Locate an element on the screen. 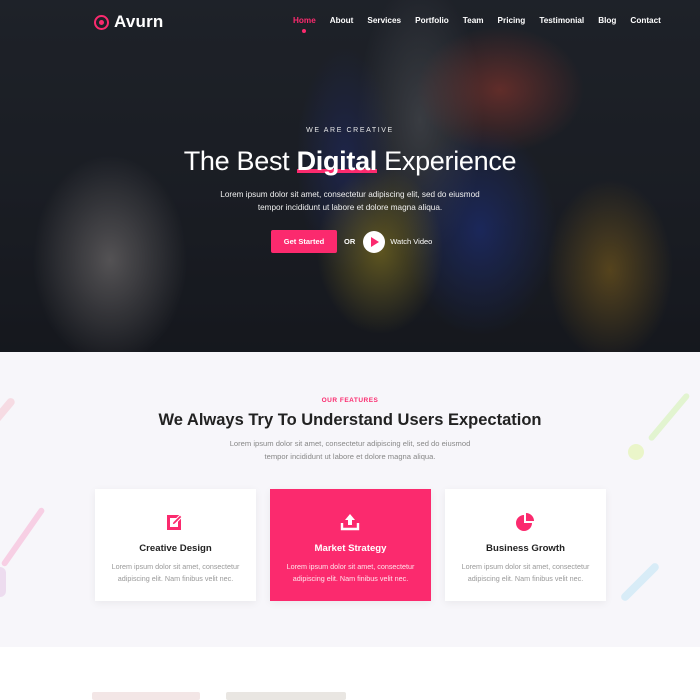 This screenshot has width=700, height=700. features-title-highlight: Understand is located at coordinates (347, 420).